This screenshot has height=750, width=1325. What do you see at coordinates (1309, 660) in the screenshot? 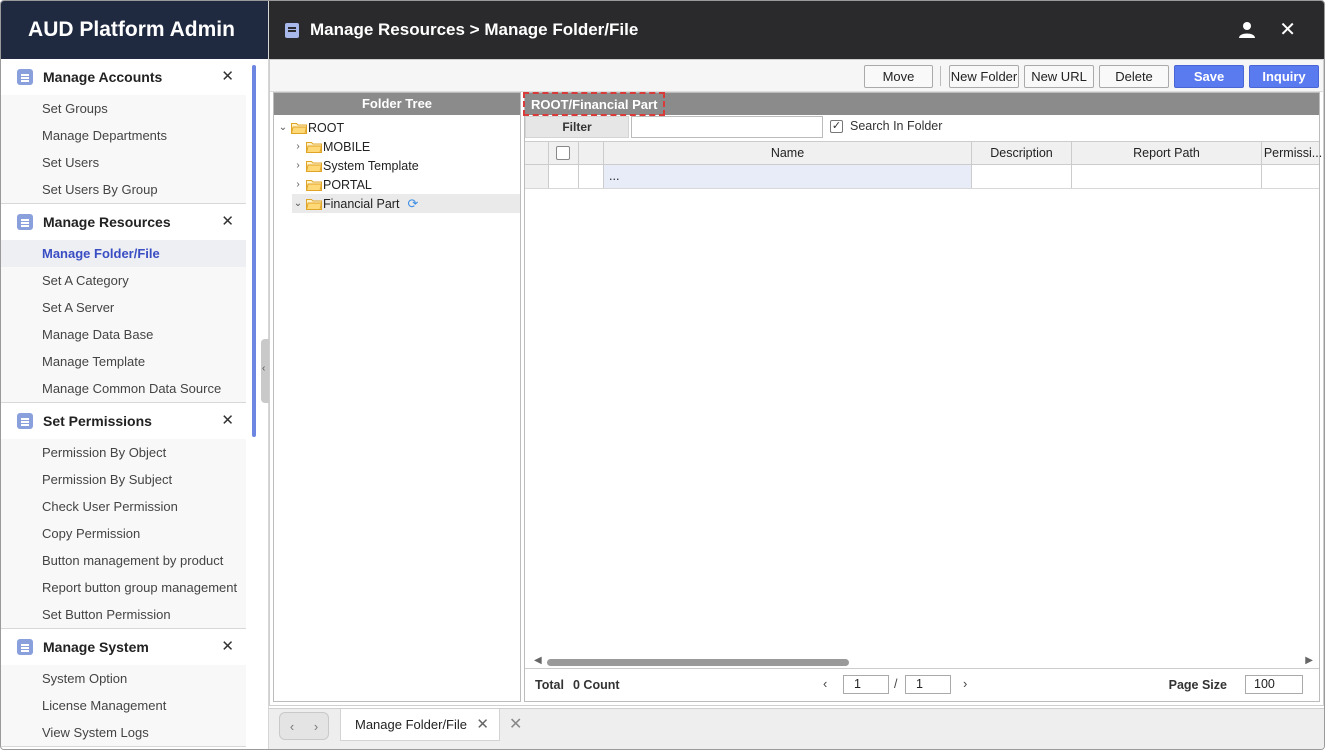
I see `scroll-right-icon: ▶` at bounding box center [1309, 660].